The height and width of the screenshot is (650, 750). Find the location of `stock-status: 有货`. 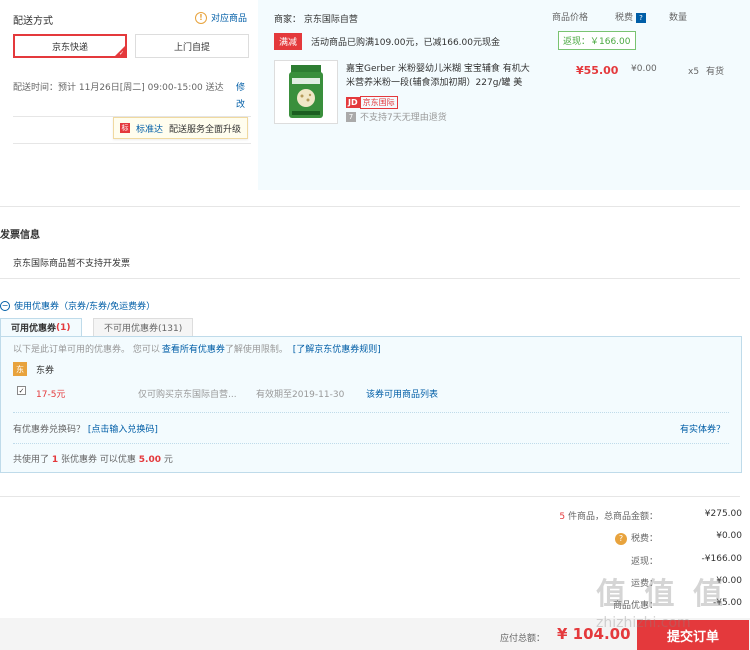

stock-status: 有货 is located at coordinates (714, 72).